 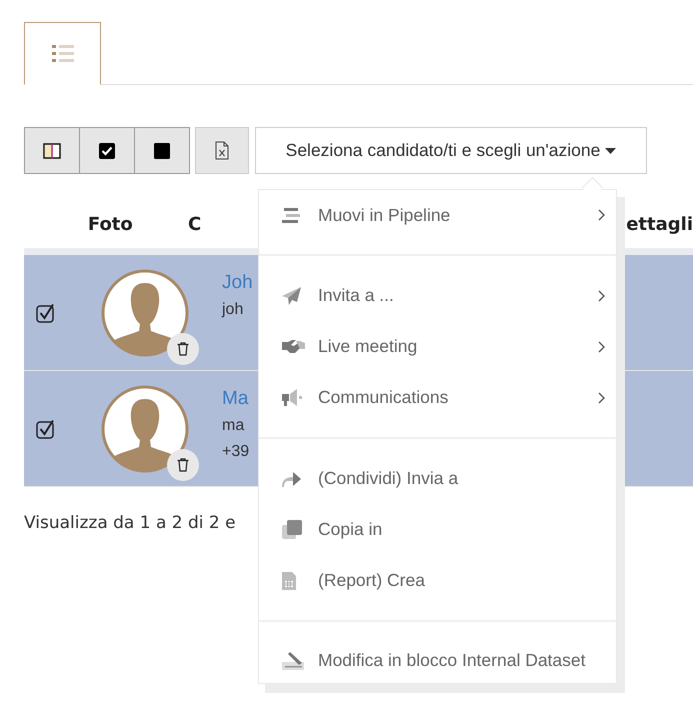 I want to click on menu-item: Copia in, so click(x=437, y=529).